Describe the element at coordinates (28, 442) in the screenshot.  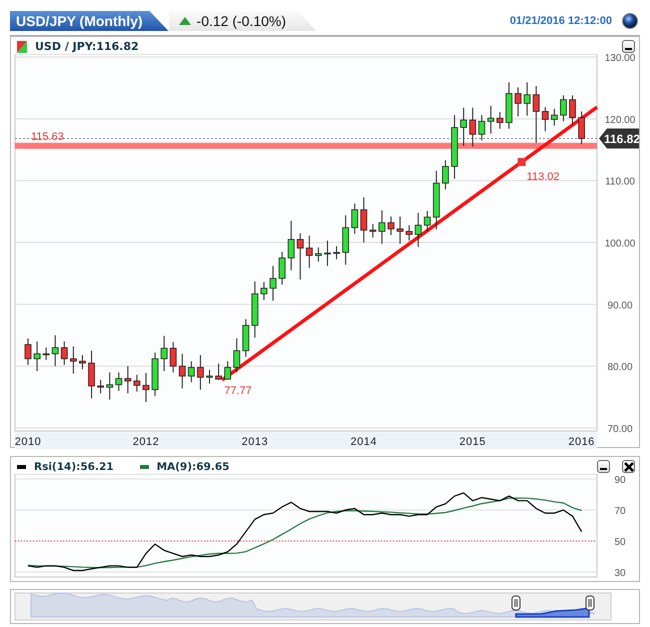
I see `x-axis-label: 2010` at that location.